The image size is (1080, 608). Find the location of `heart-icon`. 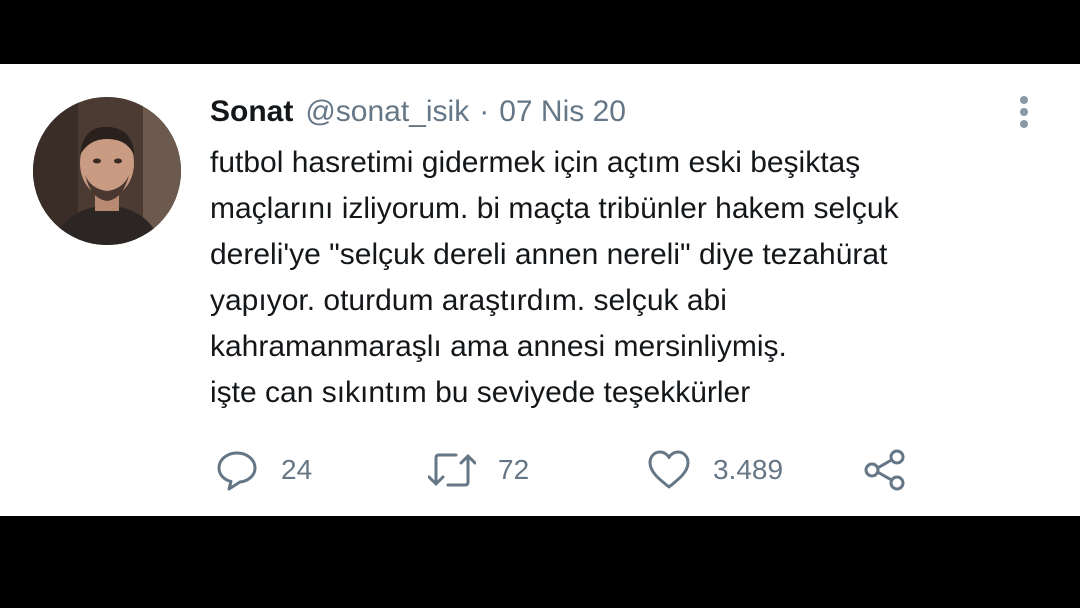

heart-icon is located at coordinates (669, 469).